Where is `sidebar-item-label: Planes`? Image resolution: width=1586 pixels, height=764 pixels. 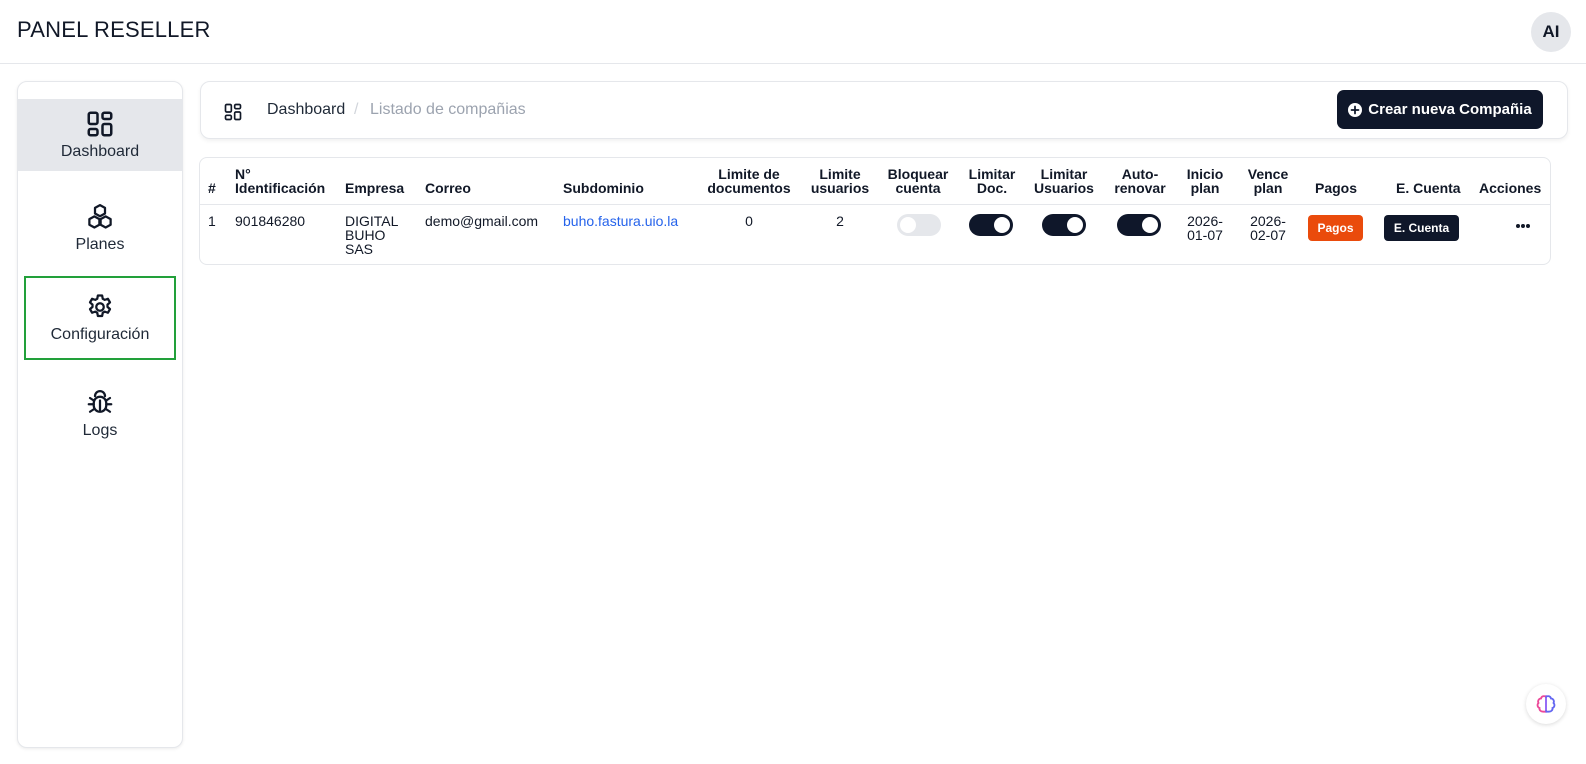 sidebar-item-label: Planes is located at coordinates (100, 244).